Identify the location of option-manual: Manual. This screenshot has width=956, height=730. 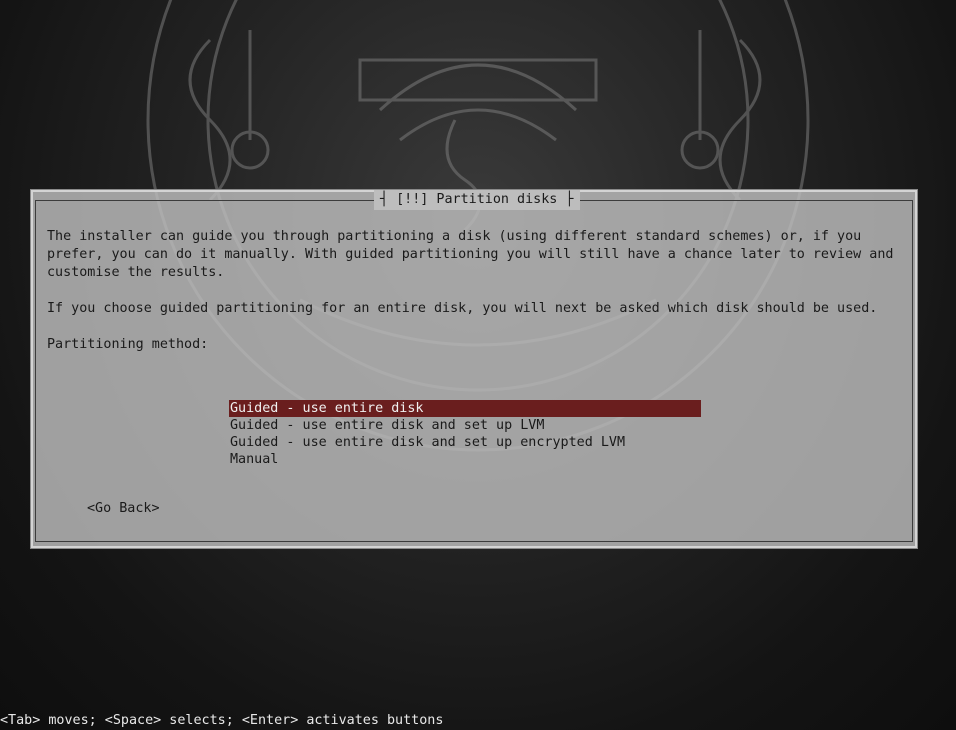
(465, 459).